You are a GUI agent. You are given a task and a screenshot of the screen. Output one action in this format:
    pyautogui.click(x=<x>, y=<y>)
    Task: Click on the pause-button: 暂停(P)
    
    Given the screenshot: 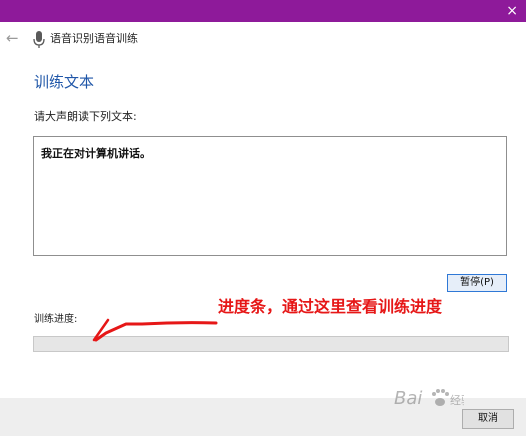 What is the action you would take?
    pyautogui.click(x=477, y=283)
    